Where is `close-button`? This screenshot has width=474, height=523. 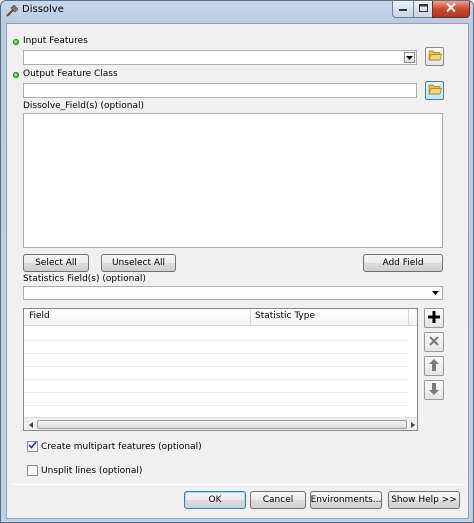 close-button is located at coordinates (451, 9).